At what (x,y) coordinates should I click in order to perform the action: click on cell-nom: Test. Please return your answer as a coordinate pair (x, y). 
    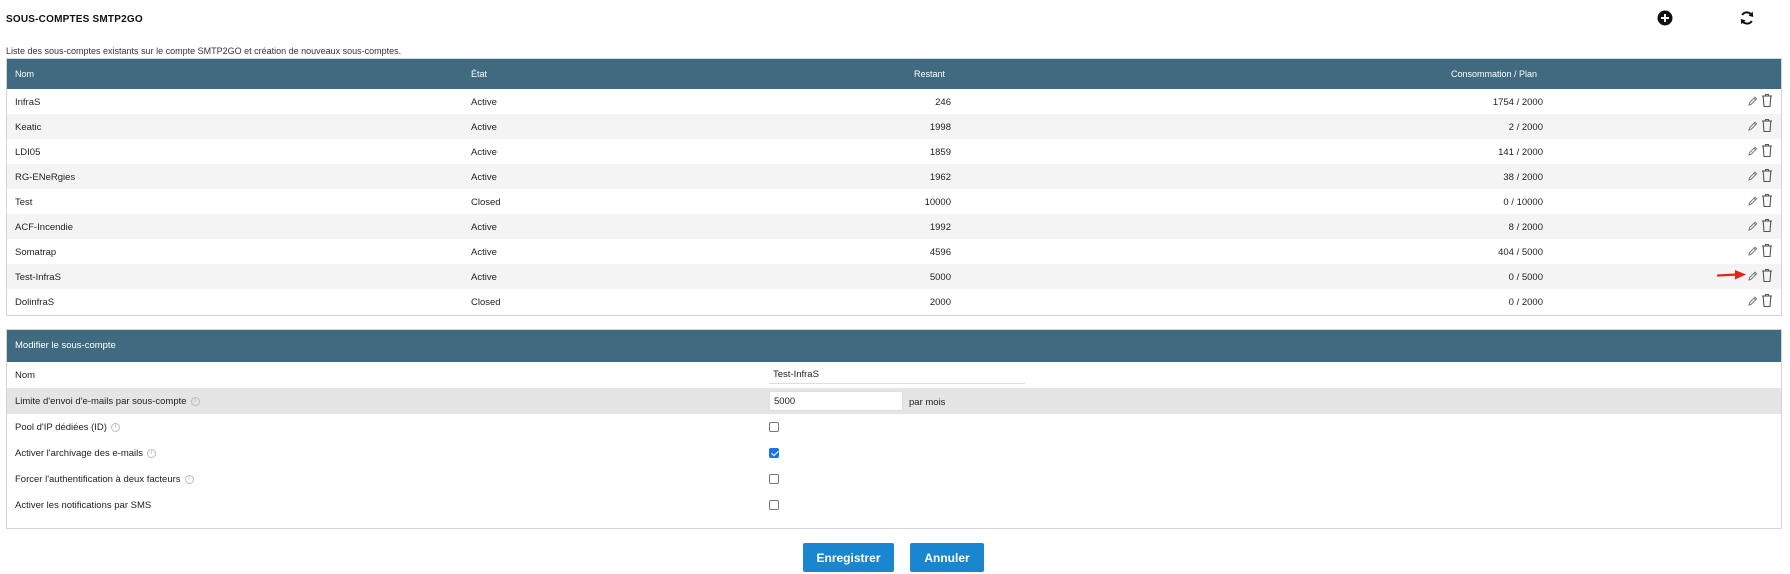
    Looking at the image, I should click on (24, 202).